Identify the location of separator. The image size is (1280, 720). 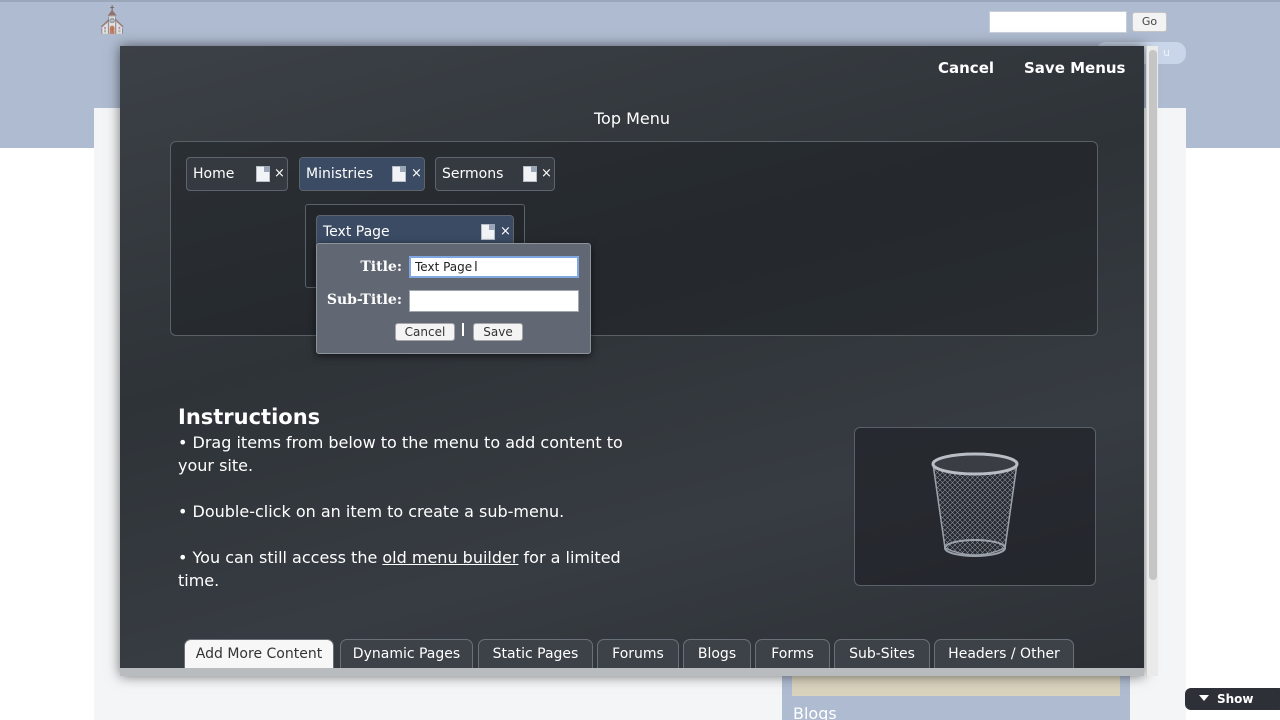
(463, 329).